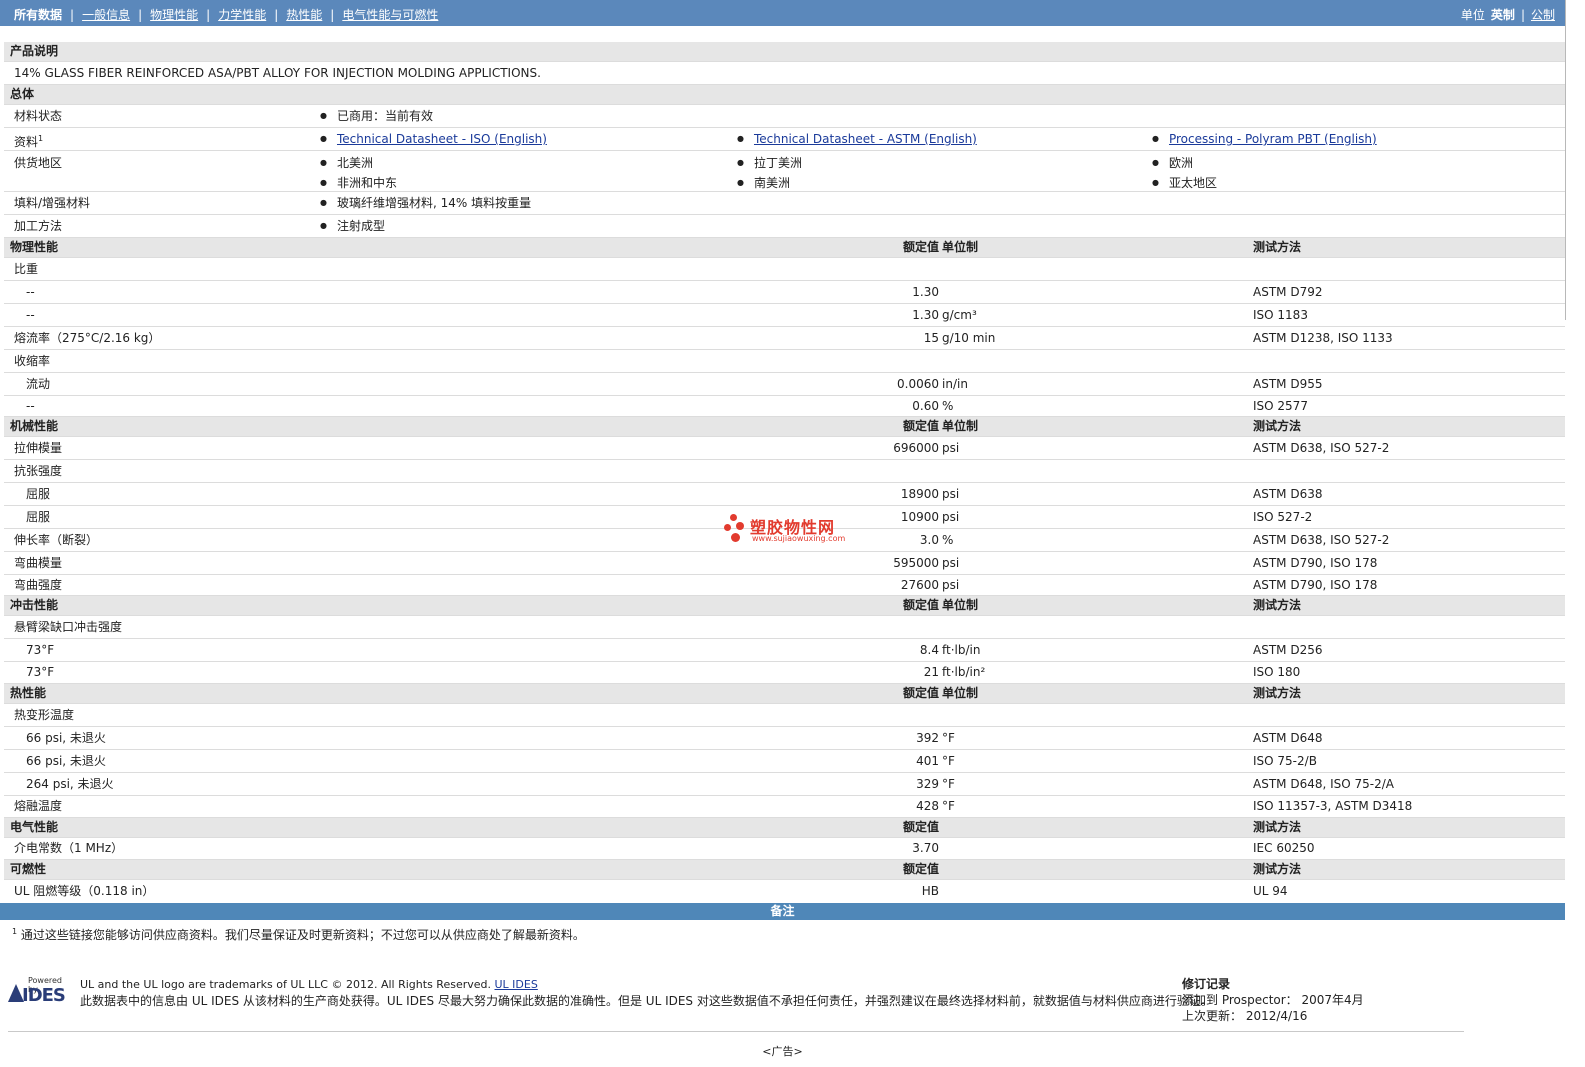  Describe the element at coordinates (1288, 292) in the screenshot. I see `test-method: ASTM D792` at that location.